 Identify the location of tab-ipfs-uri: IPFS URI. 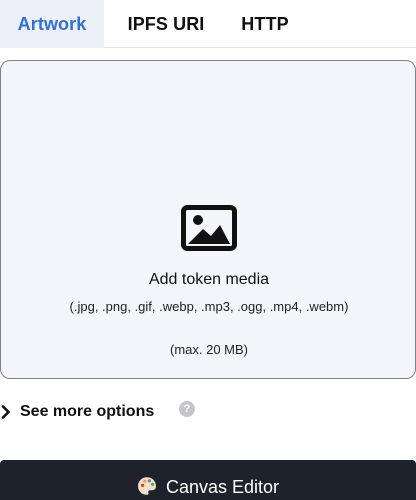
(166, 24).